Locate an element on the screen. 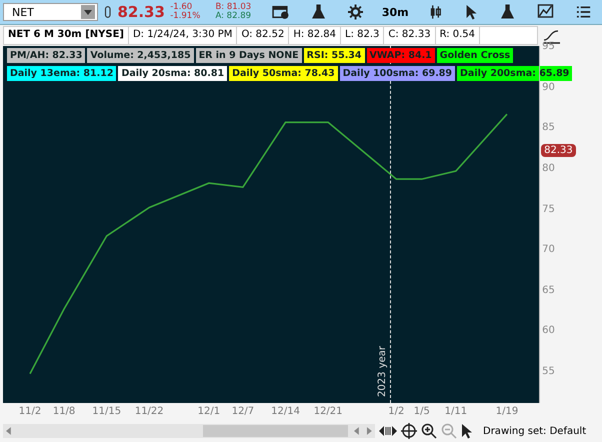  x-axis-label: 1/5 is located at coordinates (422, 411).